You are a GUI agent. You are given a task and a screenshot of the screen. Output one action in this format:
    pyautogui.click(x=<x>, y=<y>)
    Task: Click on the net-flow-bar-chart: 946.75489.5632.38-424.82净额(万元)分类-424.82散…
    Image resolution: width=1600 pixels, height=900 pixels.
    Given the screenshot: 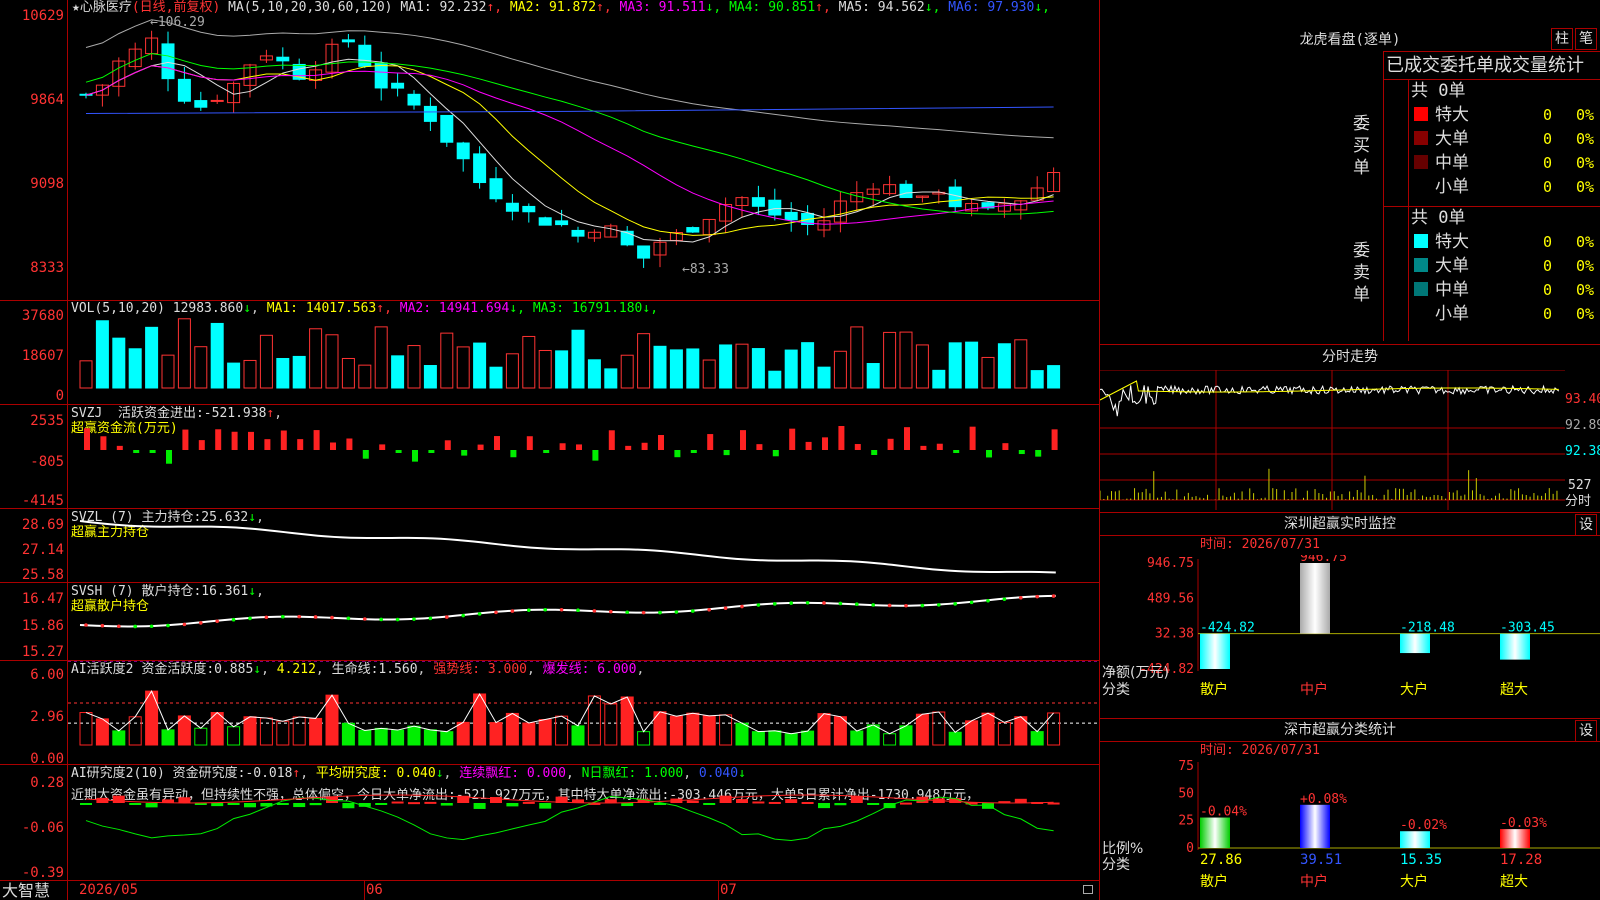 What is the action you would take?
    pyautogui.click(x=1350, y=635)
    